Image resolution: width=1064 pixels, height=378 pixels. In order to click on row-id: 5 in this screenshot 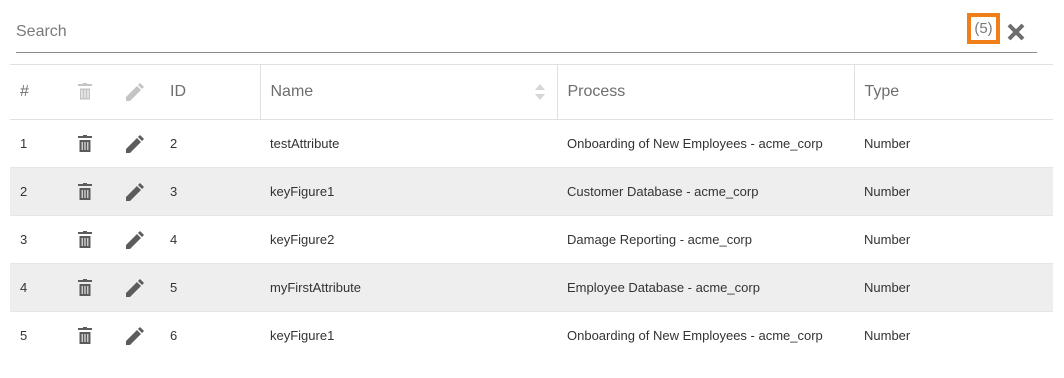, I will do `click(174, 287)`.